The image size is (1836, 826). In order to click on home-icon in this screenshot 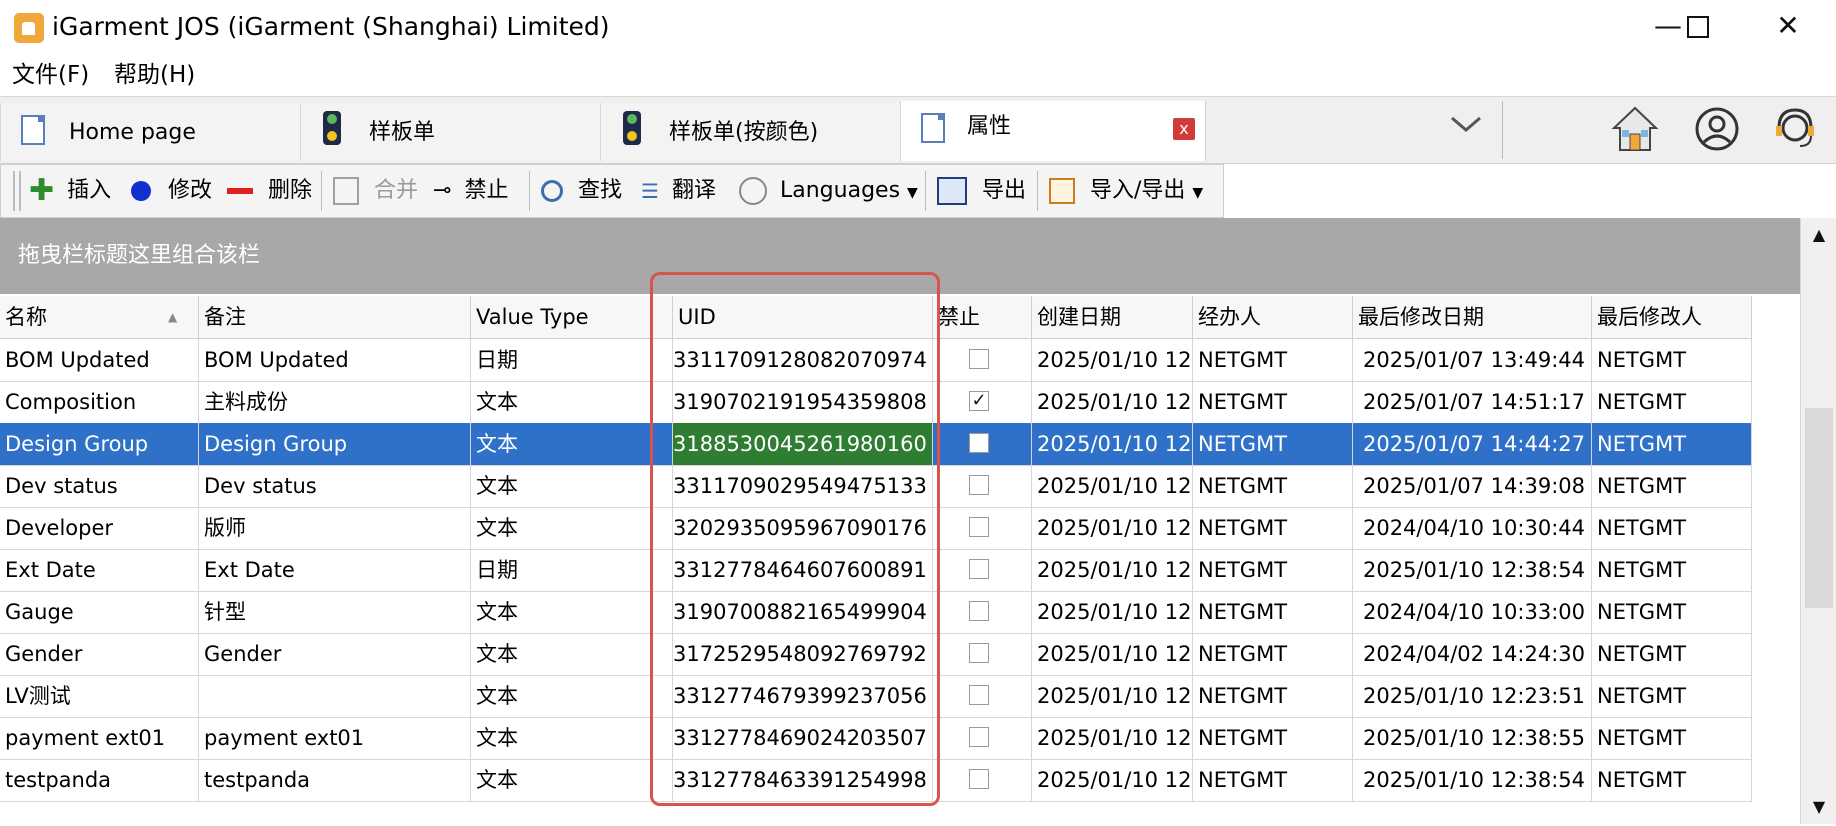, I will do `click(1635, 129)`.